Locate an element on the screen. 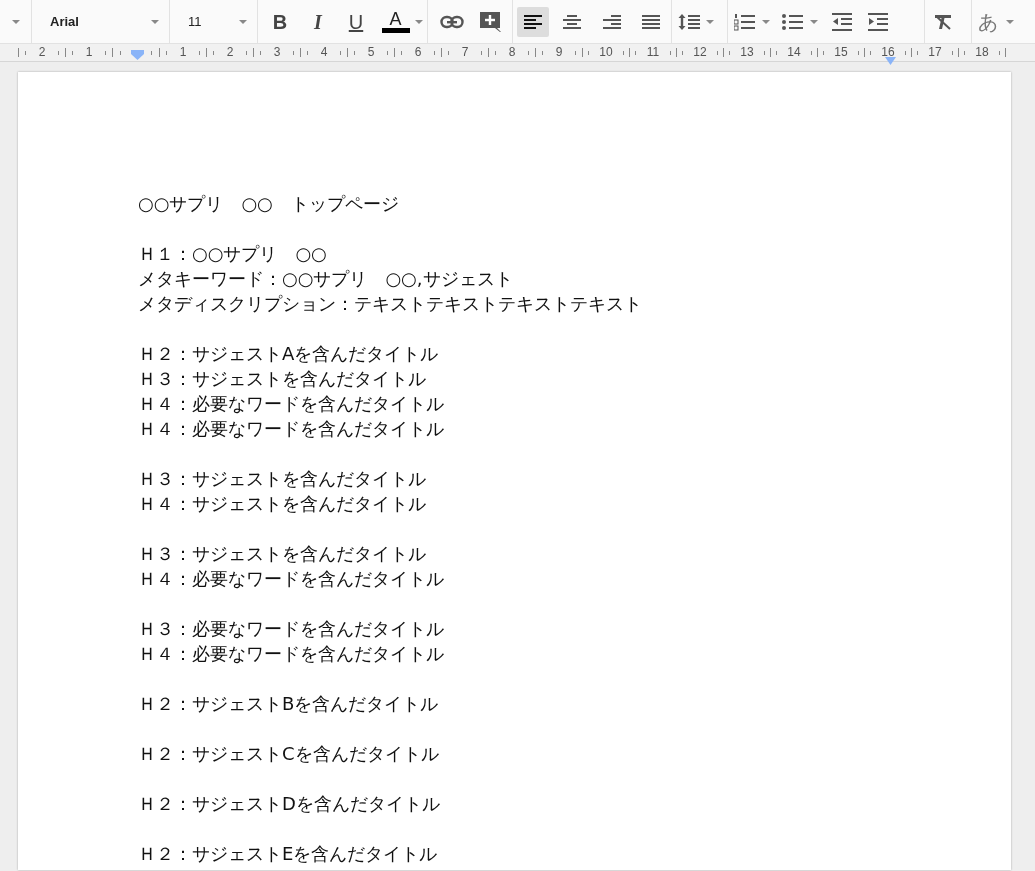 The height and width of the screenshot is (871, 1035). link-icon is located at coordinates (452, 21).